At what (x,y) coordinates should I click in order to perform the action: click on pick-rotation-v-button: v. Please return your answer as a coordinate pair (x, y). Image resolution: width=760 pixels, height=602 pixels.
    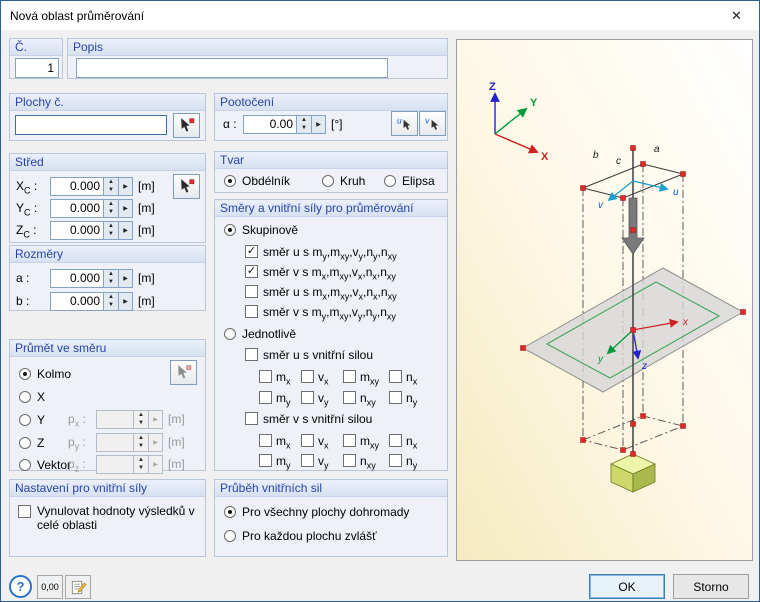
    Looking at the image, I should click on (432, 123).